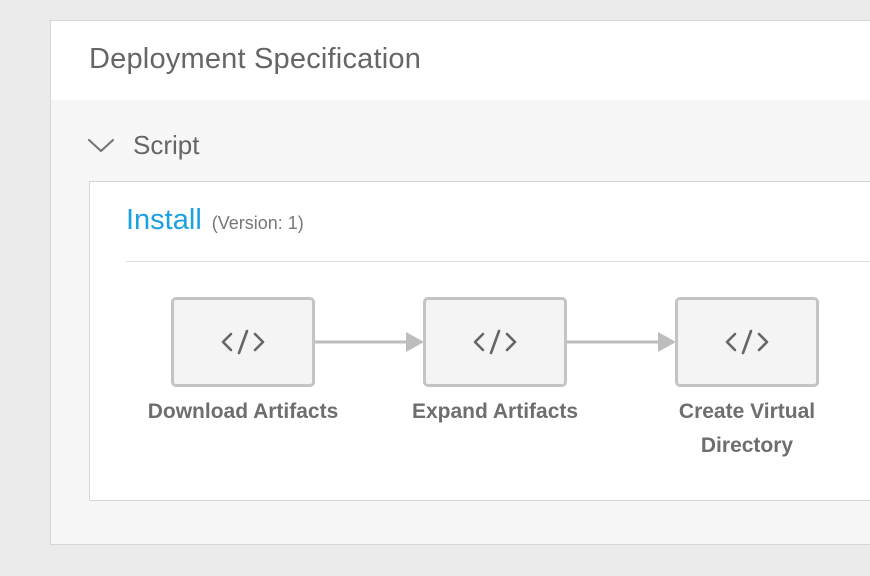 The image size is (870, 576). I want to click on chevron-down-icon, so click(101, 145).